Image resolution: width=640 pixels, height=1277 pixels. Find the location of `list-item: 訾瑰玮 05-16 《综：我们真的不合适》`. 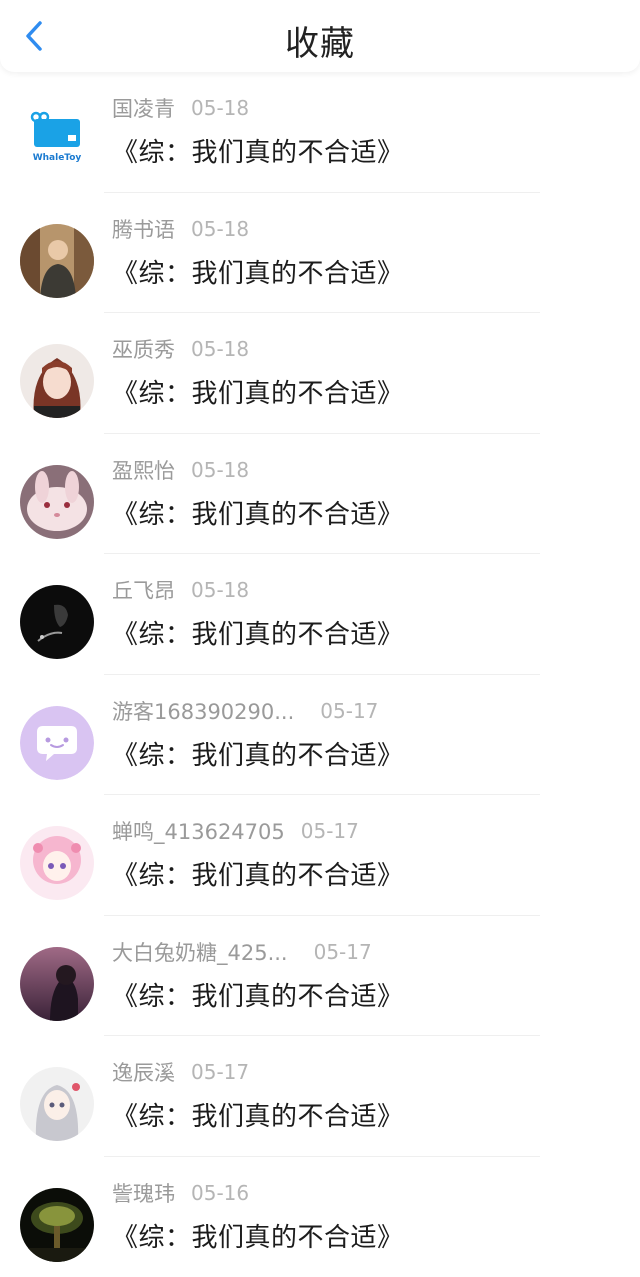

list-item: 訾瑰玮 05-16 《综：我们真的不合适》 is located at coordinates (320, 1217).